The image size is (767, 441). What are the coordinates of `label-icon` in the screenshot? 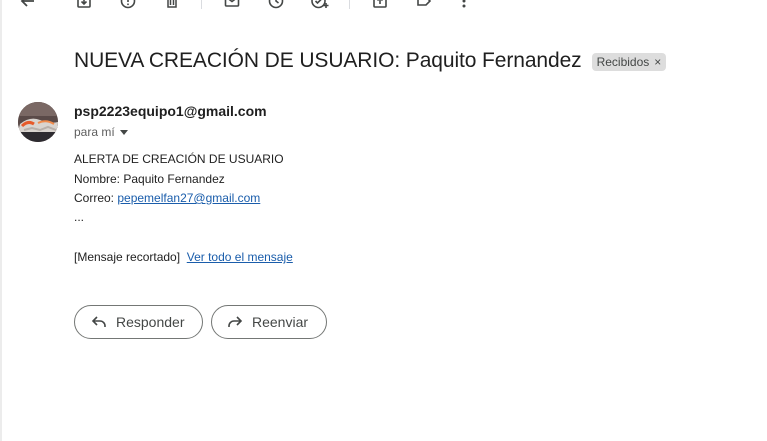 It's located at (424, 5).